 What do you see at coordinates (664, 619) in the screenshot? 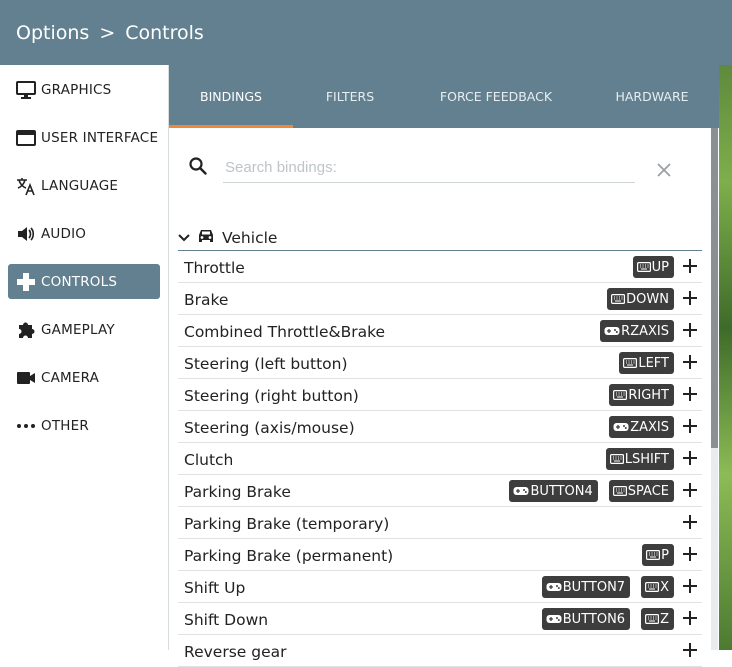
I see `binding-key: Z` at bounding box center [664, 619].